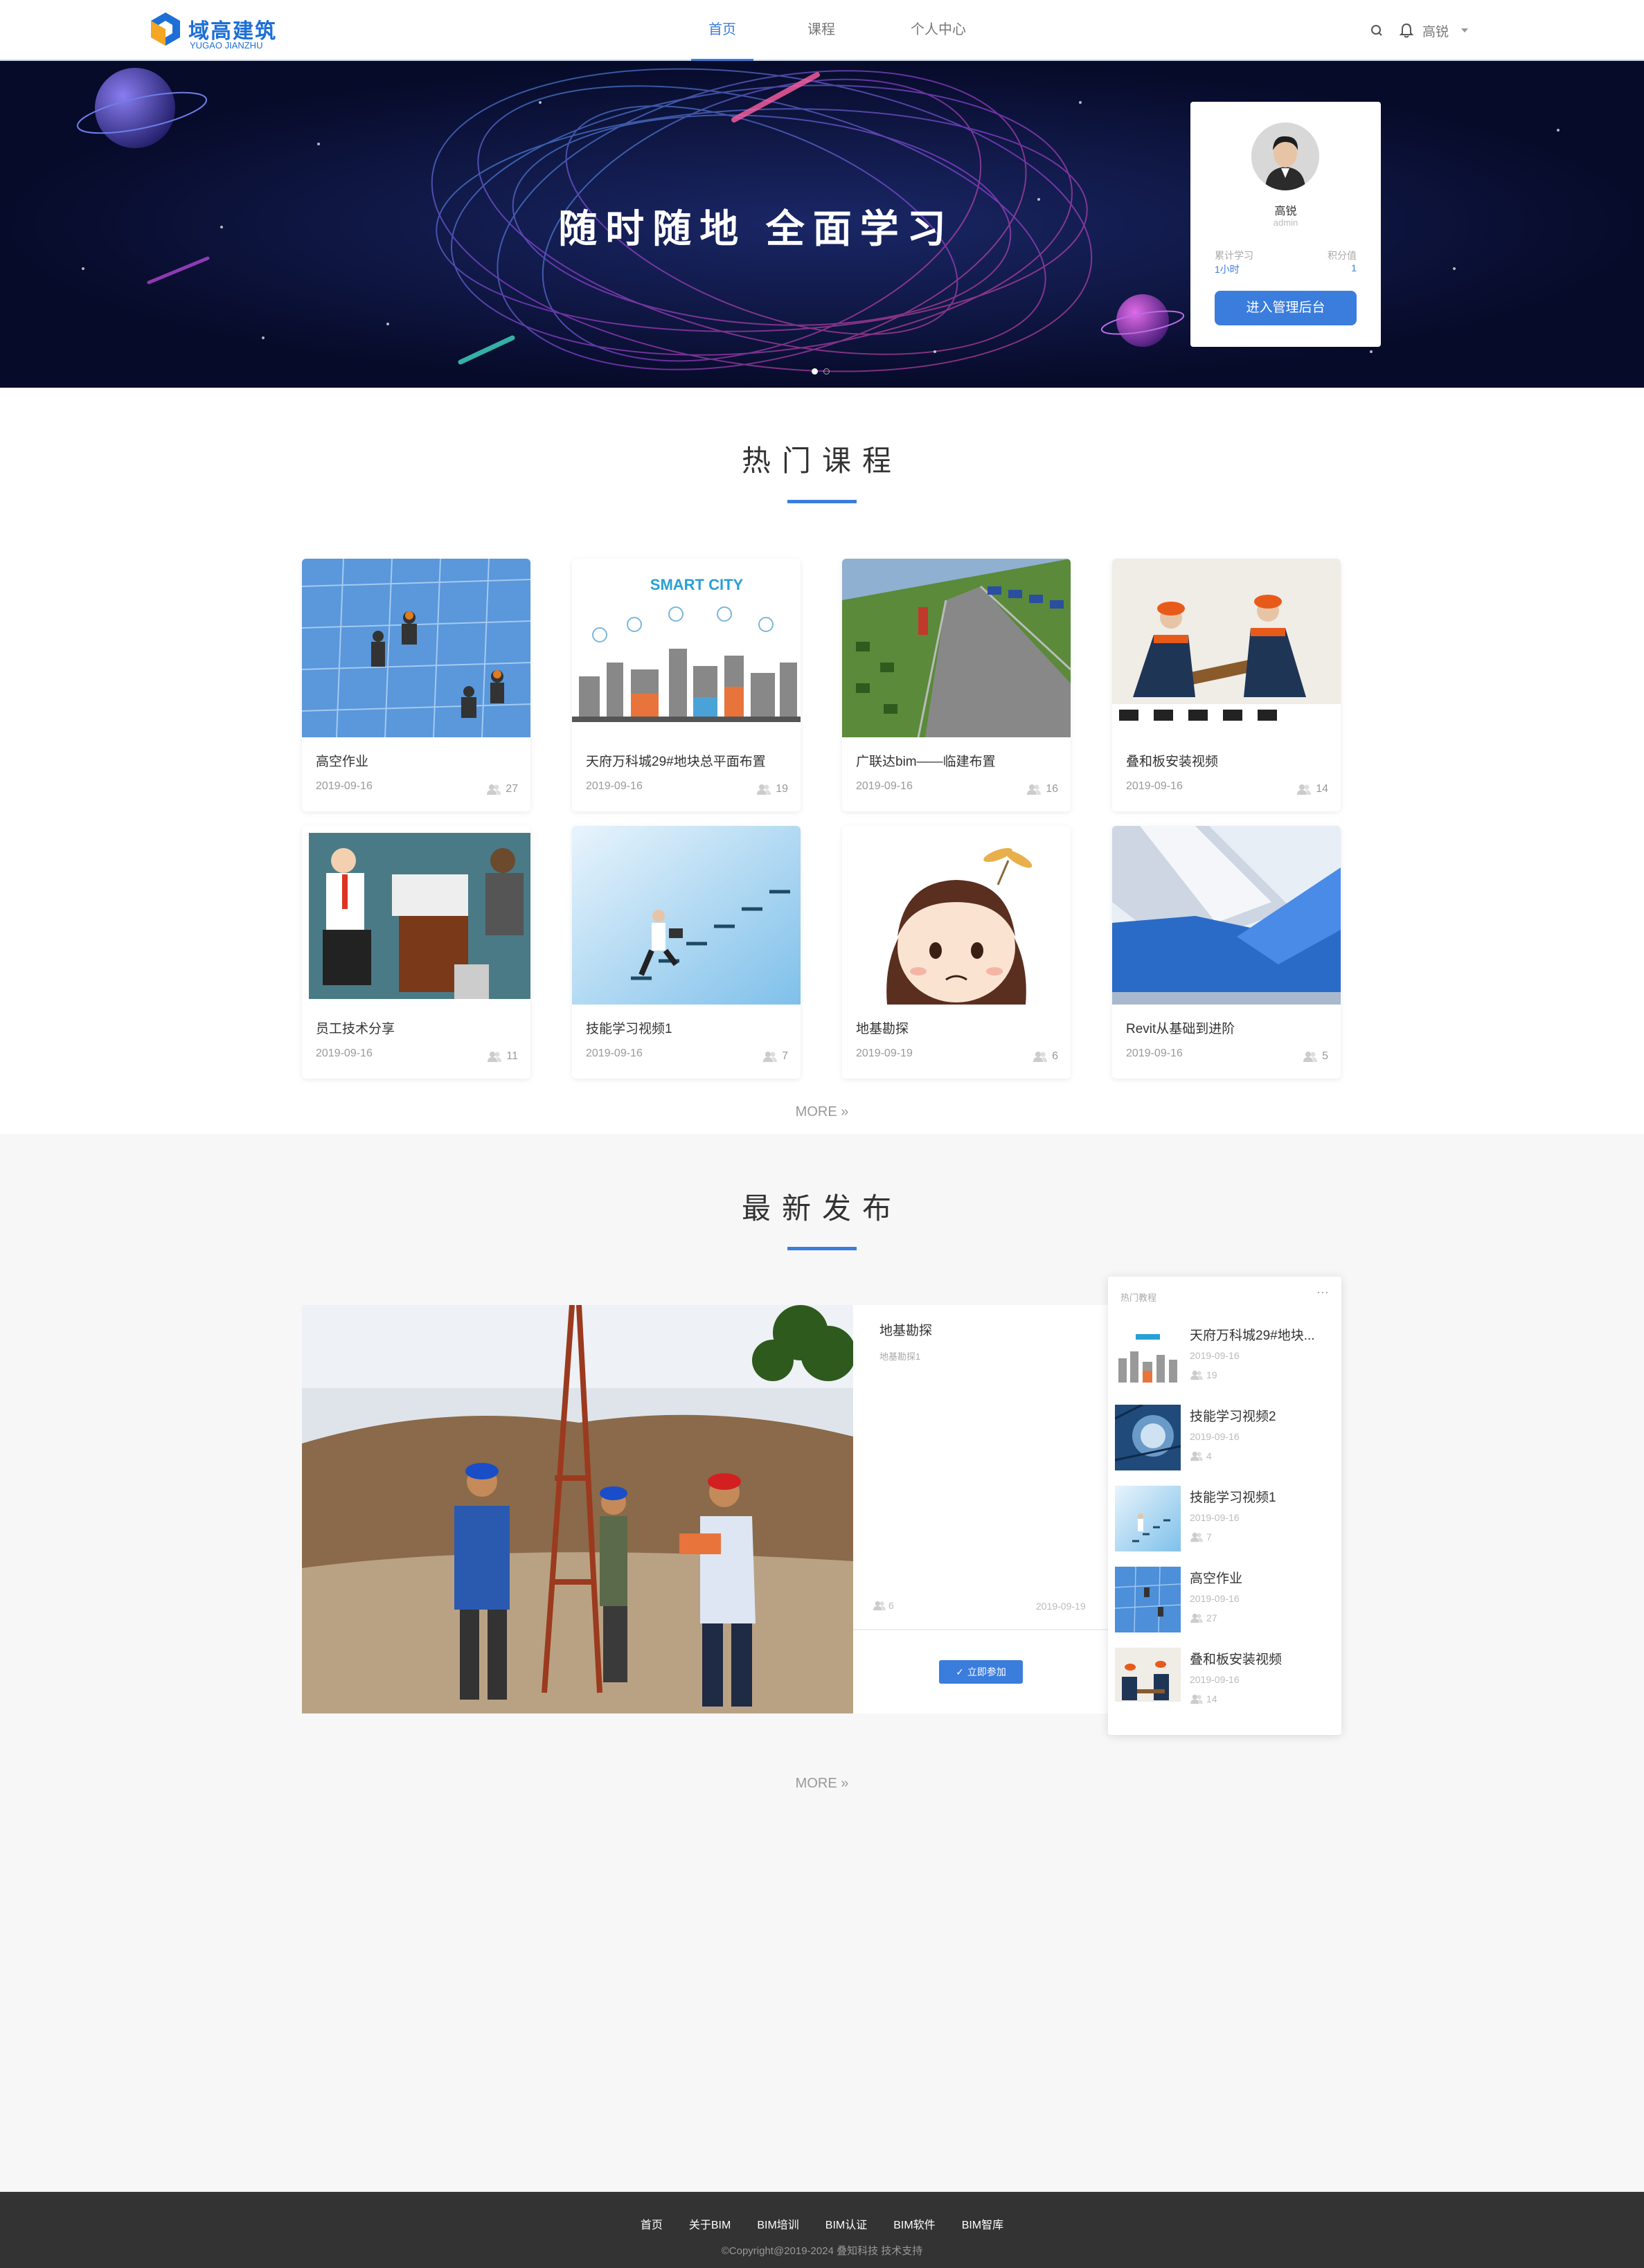 This screenshot has width=1644, height=2268. I want to click on hot-tutorial-date: 2019-09-16, so click(1215, 1679).